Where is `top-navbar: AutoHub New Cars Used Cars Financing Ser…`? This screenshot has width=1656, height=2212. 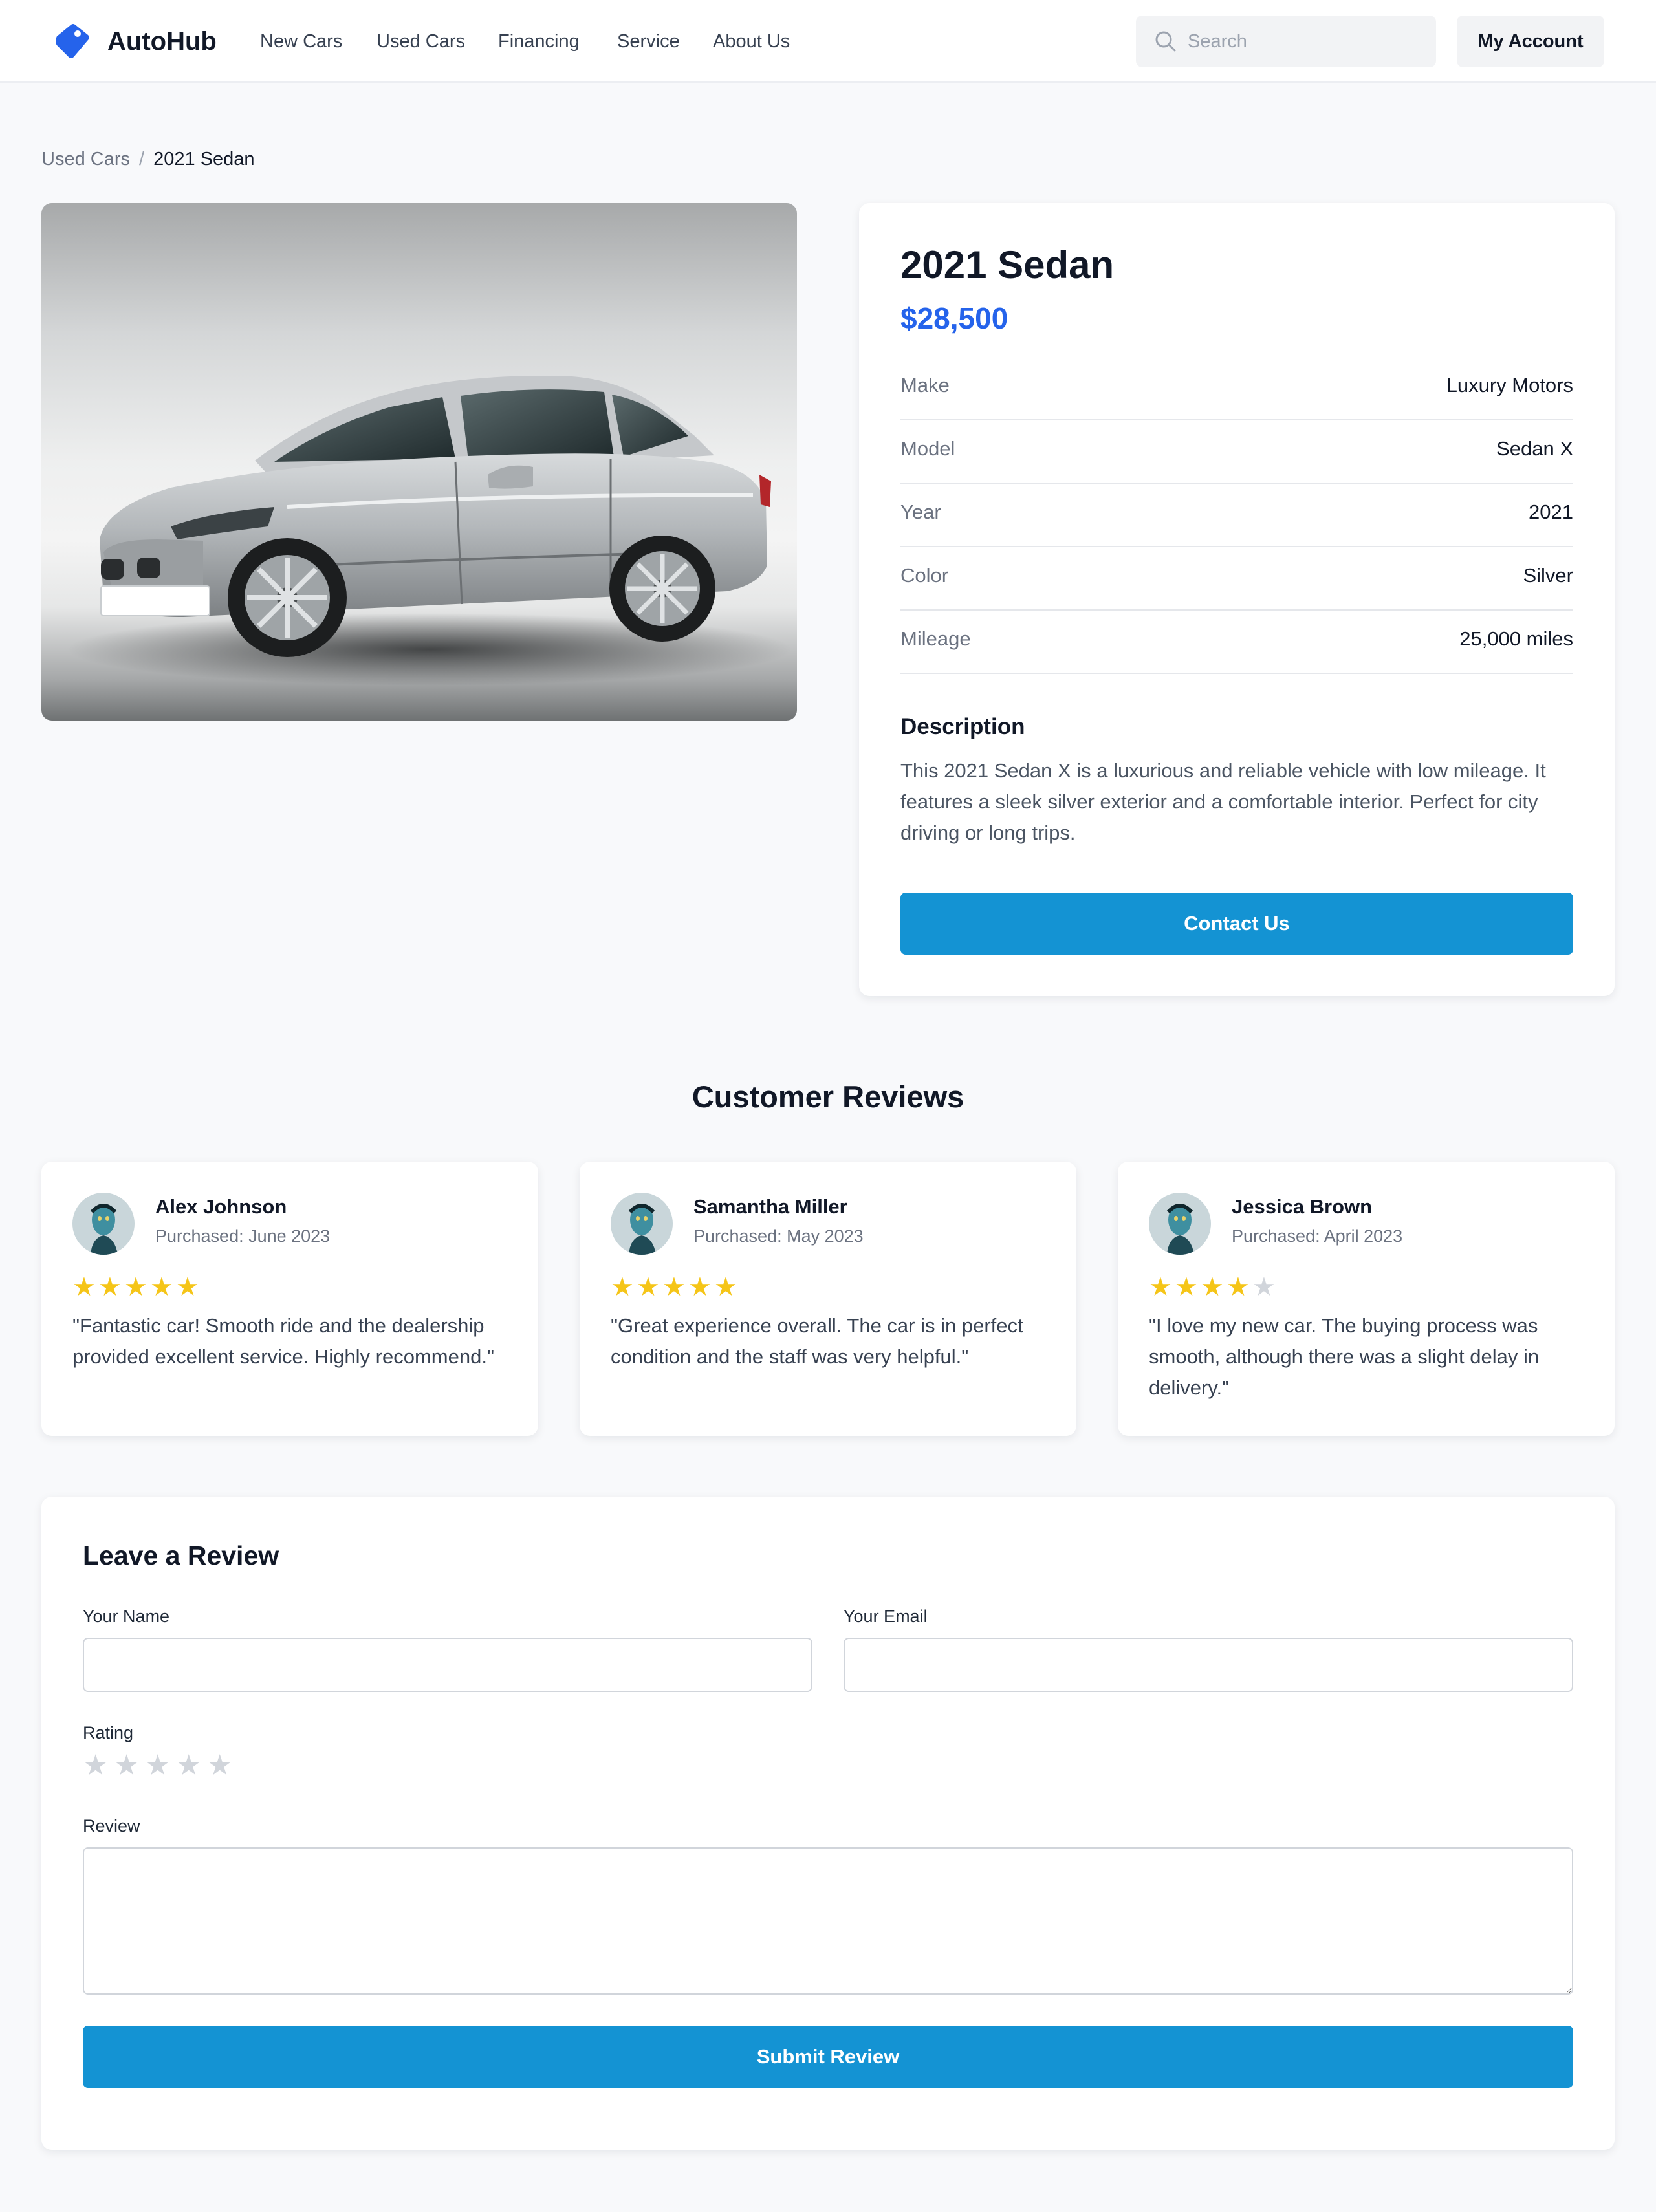
top-navbar: AutoHub New Cars Used Cars Financing Ser… is located at coordinates (828, 41).